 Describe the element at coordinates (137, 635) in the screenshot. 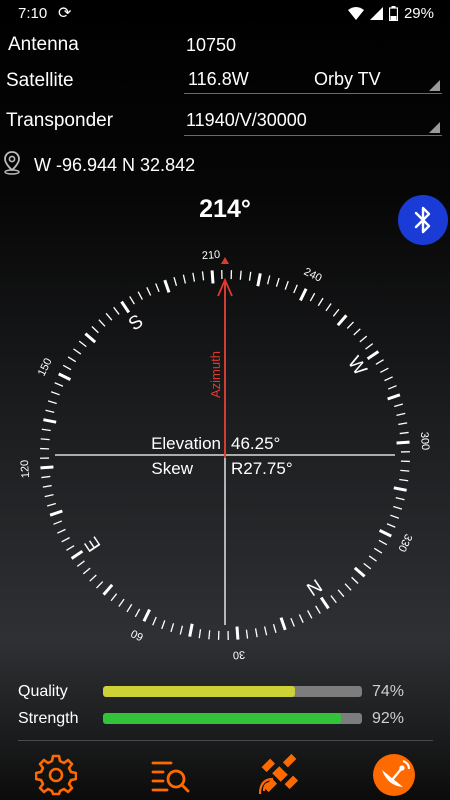

I see `compass-degree-label: 60` at that location.